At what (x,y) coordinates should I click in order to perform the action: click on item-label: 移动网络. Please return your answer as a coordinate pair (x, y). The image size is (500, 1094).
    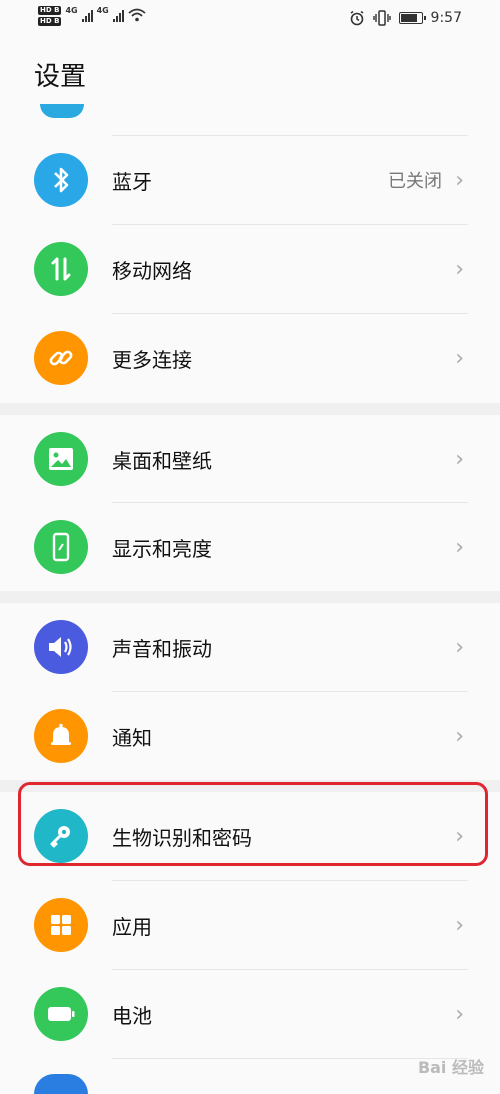
    Looking at the image, I should click on (152, 270).